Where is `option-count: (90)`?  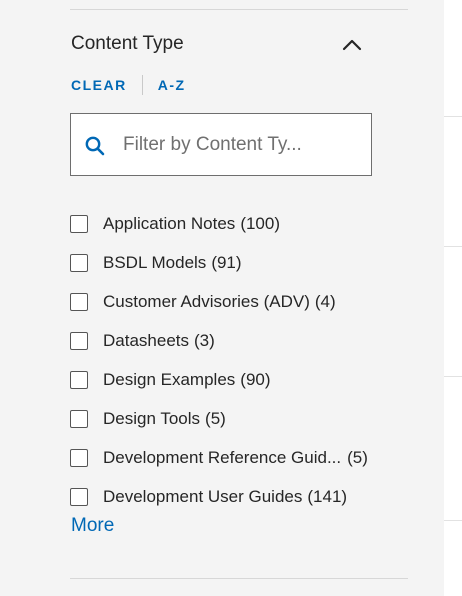 option-count: (90) is located at coordinates (255, 379).